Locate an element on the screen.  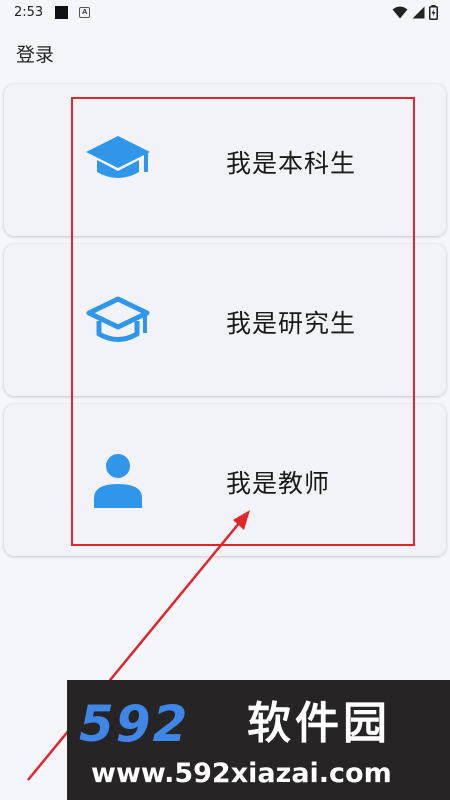
watermark-banner: 592 软件园 www.592xiazai.com is located at coordinates (258, 740).